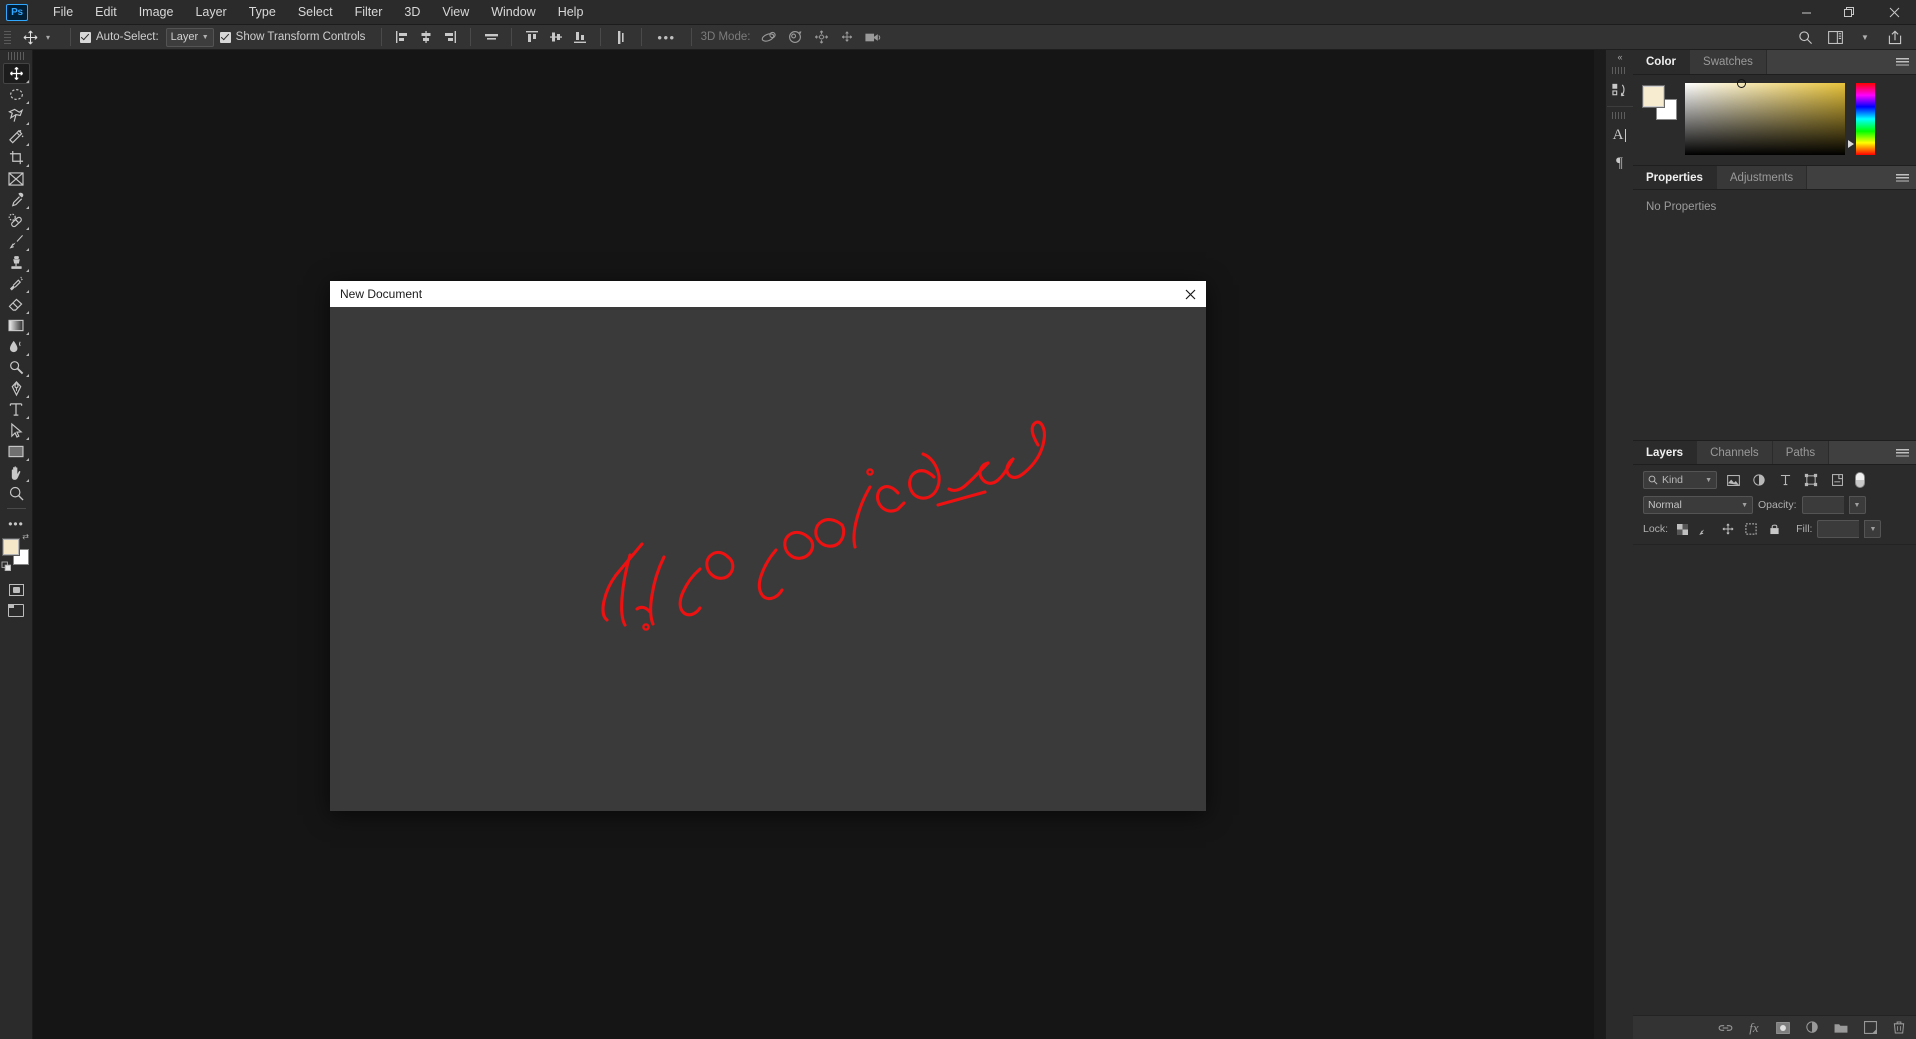  Describe the element at coordinates (16, 610) in the screenshot. I see `screen-mode-button` at that location.